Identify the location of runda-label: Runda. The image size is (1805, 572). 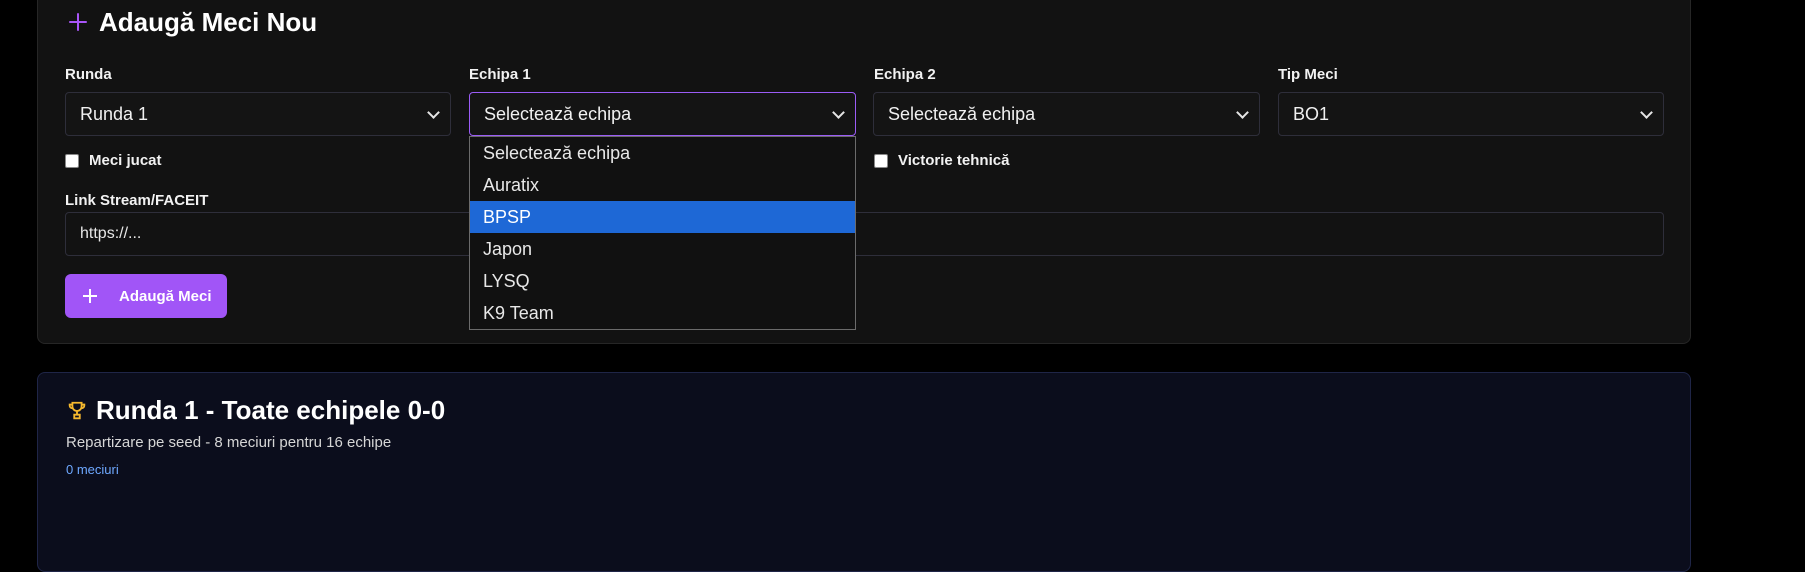
(88, 74).